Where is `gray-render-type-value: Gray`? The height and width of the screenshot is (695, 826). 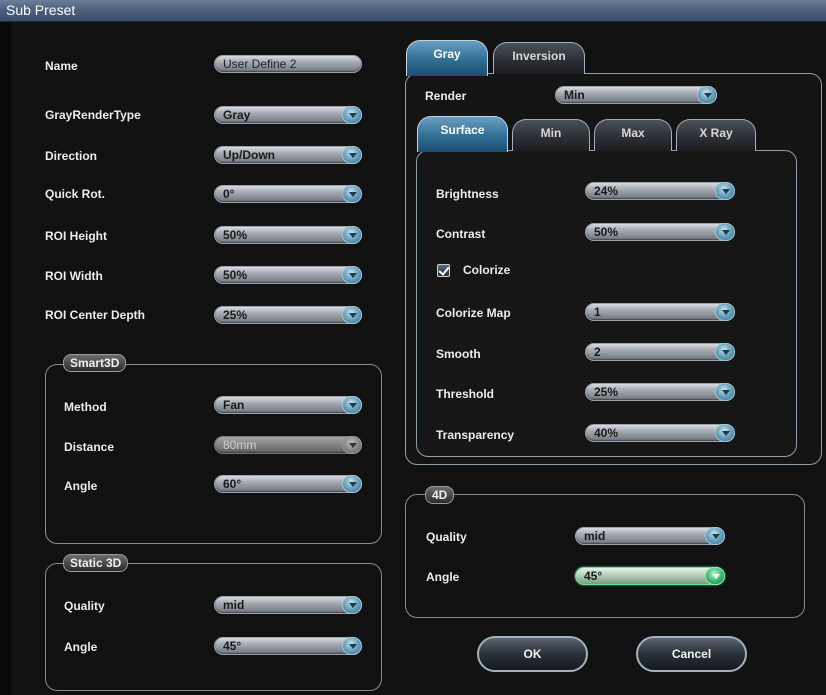 gray-render-type-value: Gray is located at coordinates (237, 115).